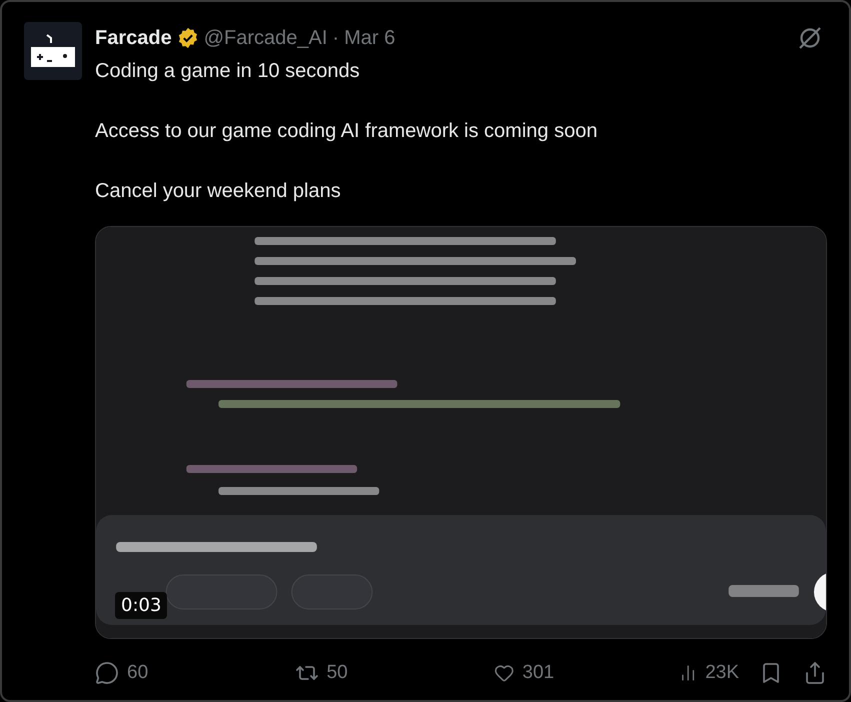  I want to click on avatar, so click(53, 51).